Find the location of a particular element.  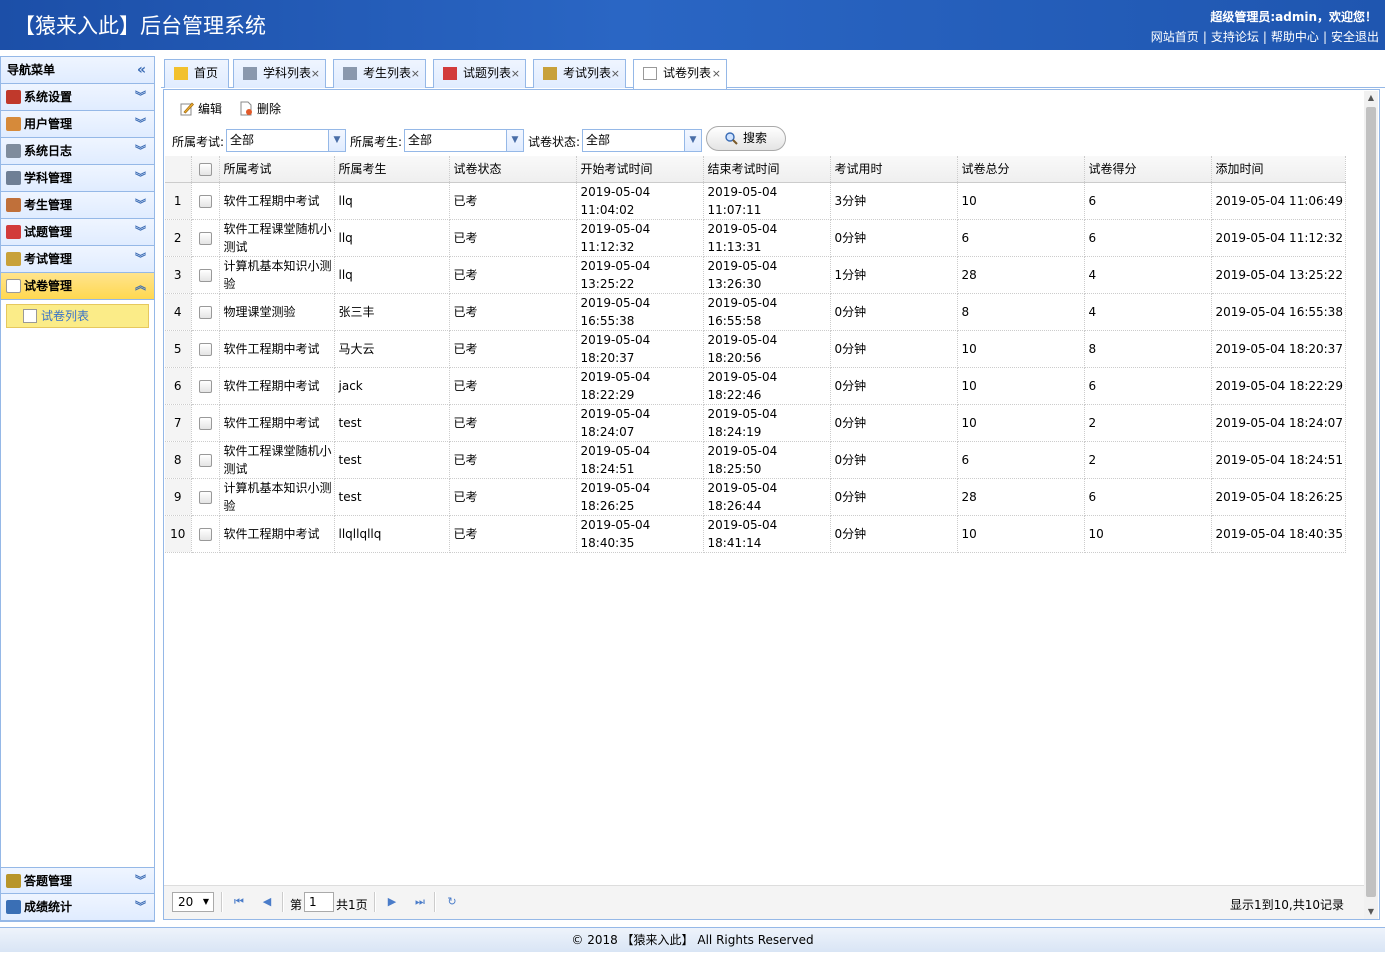

column-header: 所属考试 is located at coordinates (277, 169).